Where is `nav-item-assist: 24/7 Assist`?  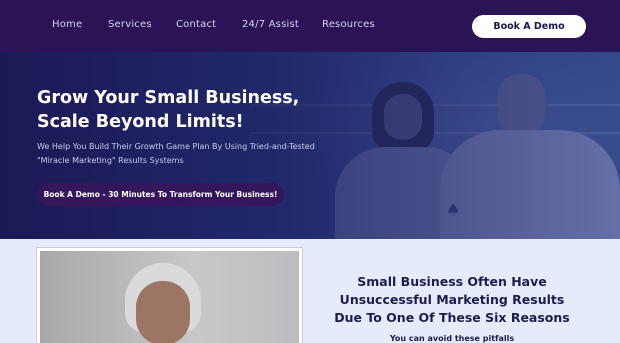 nav-item-assist: 24/7 Assist is located at coordinates (270, 24).